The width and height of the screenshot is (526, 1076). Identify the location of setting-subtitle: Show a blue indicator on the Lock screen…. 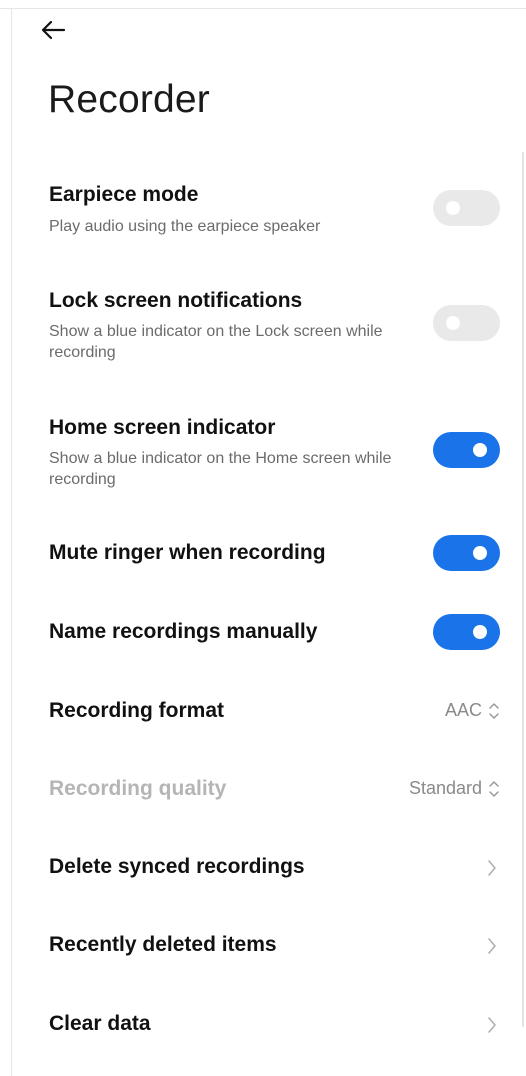
(216, 342).